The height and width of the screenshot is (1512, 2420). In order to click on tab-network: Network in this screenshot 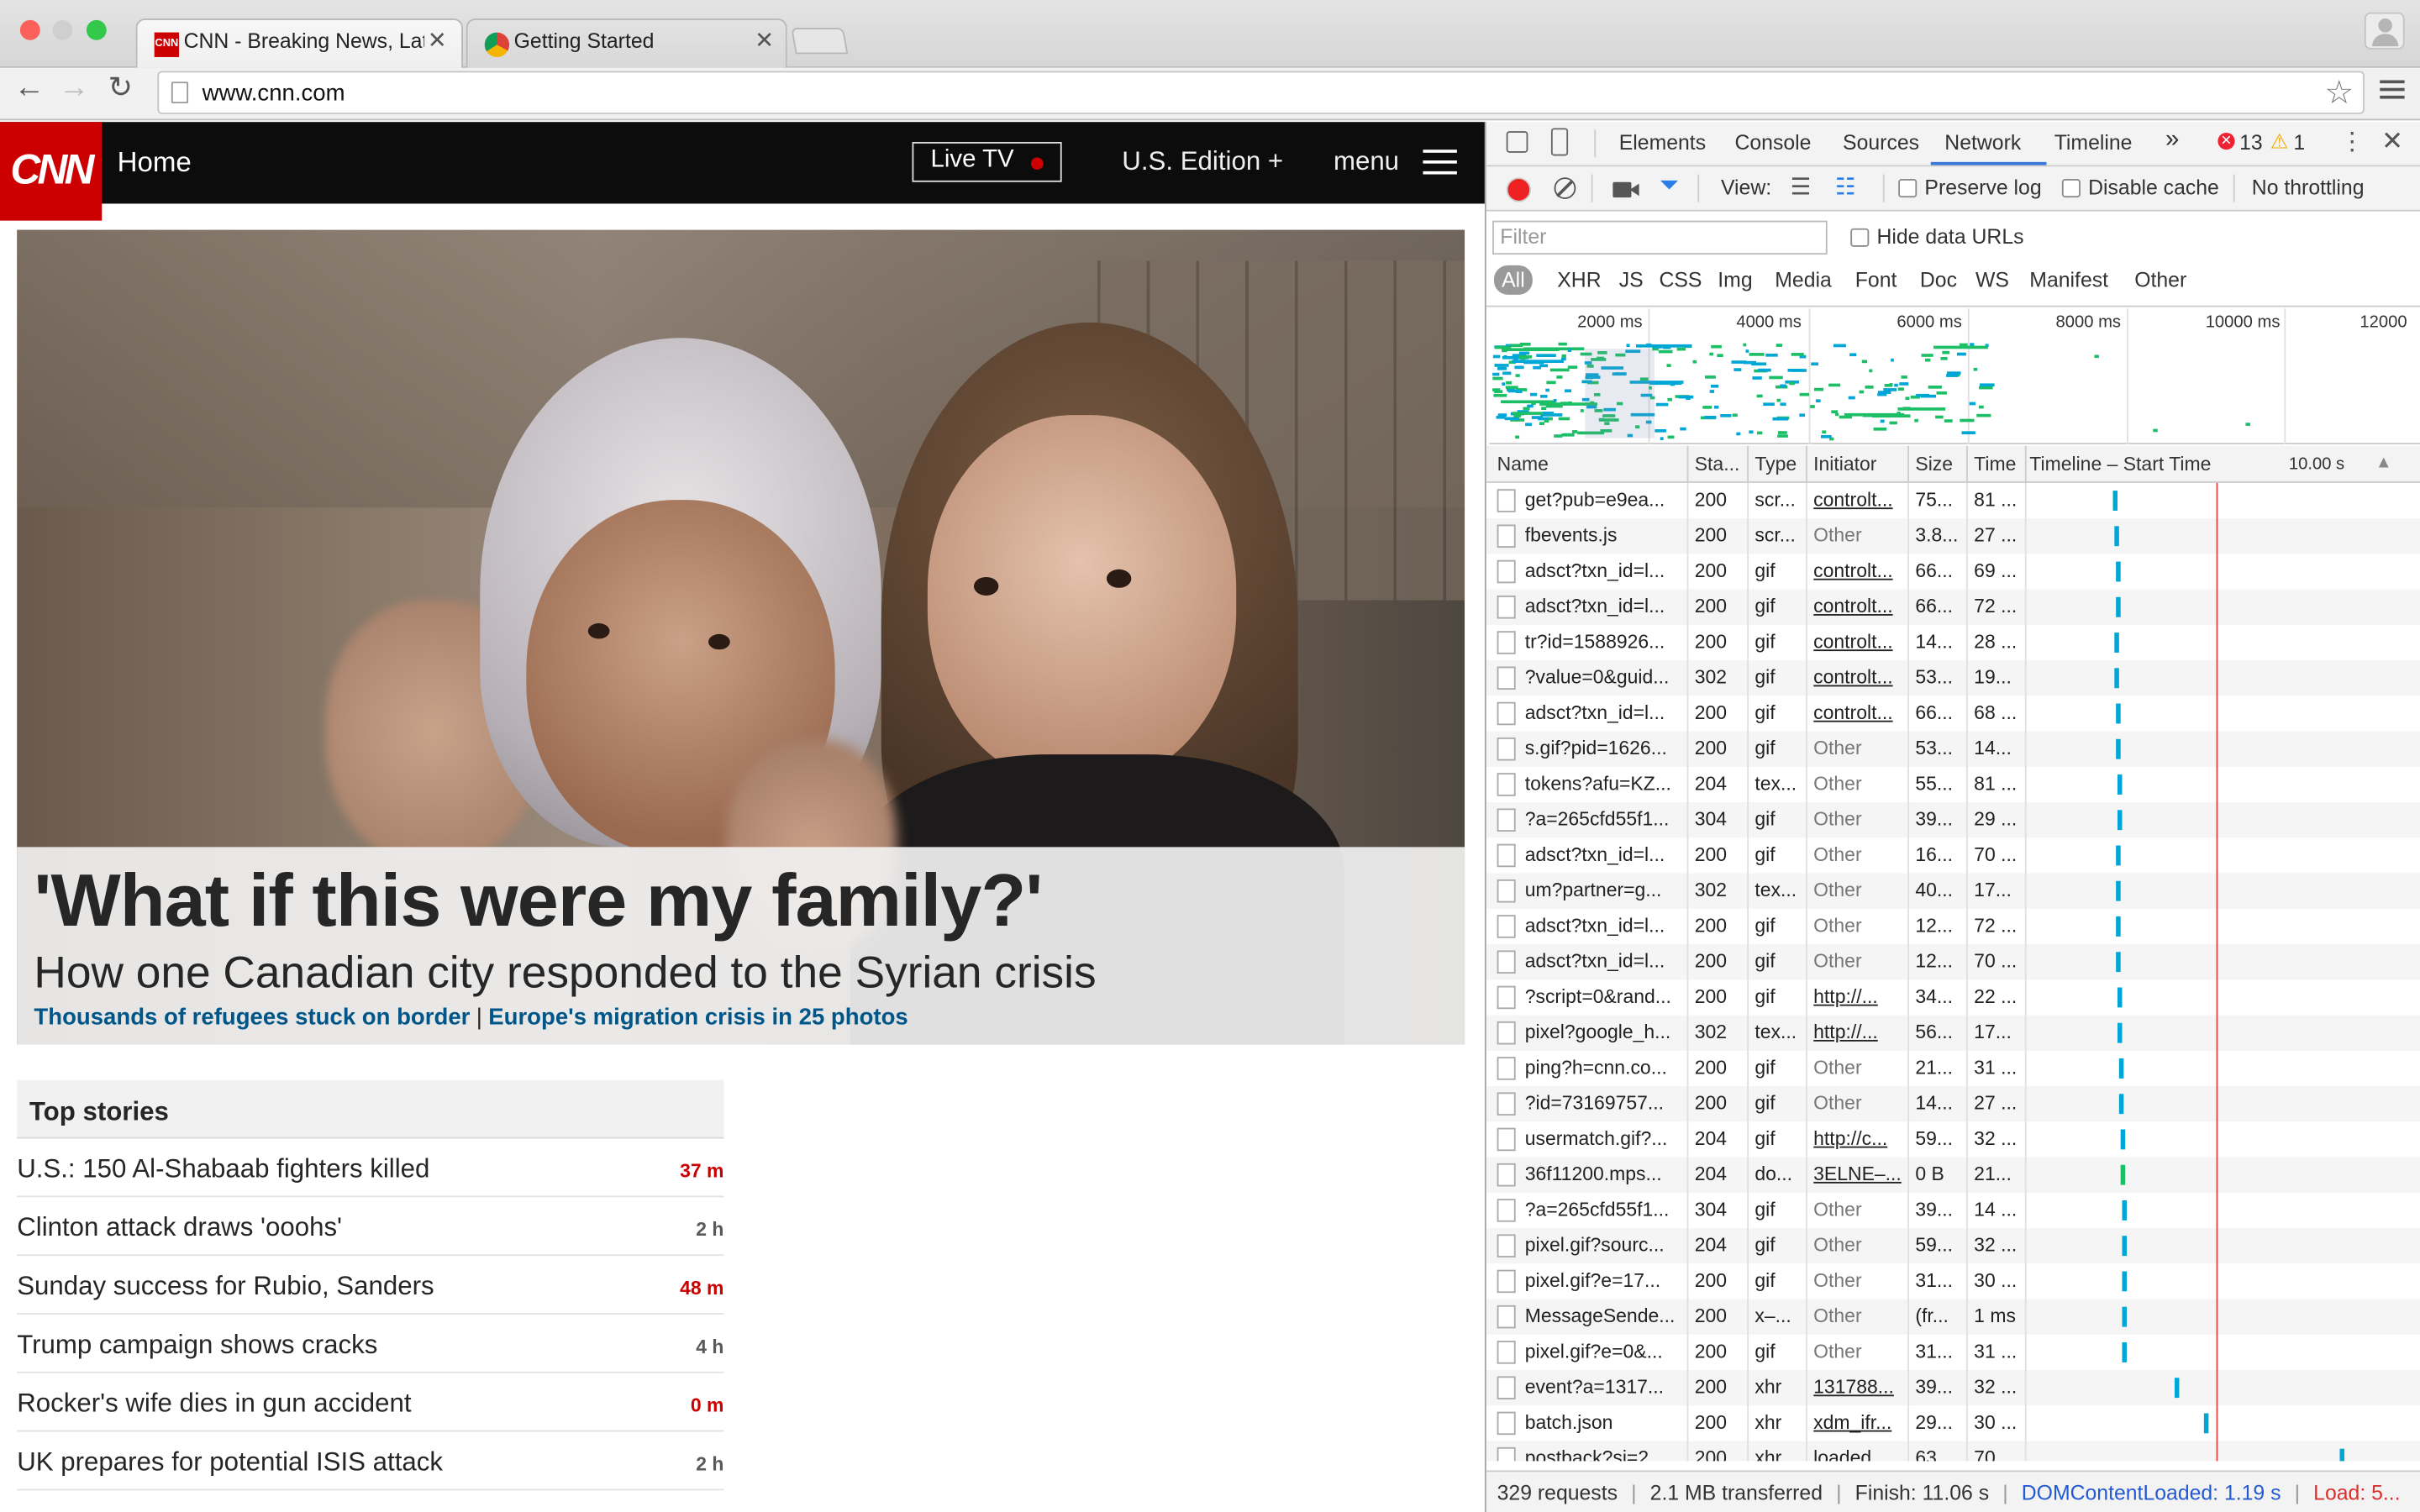, I will do `click(1983, 143)`.